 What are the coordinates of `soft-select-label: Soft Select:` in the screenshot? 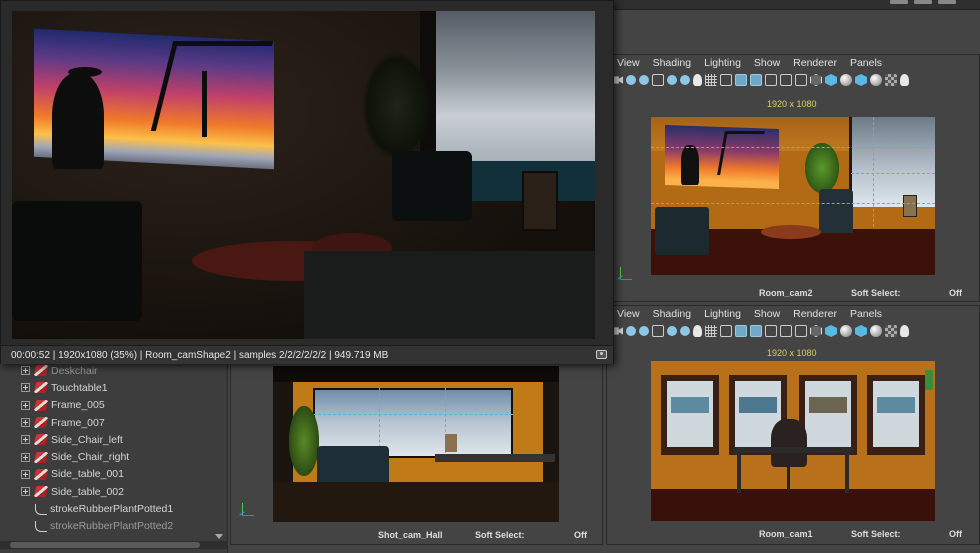 It's located at (876, 534).